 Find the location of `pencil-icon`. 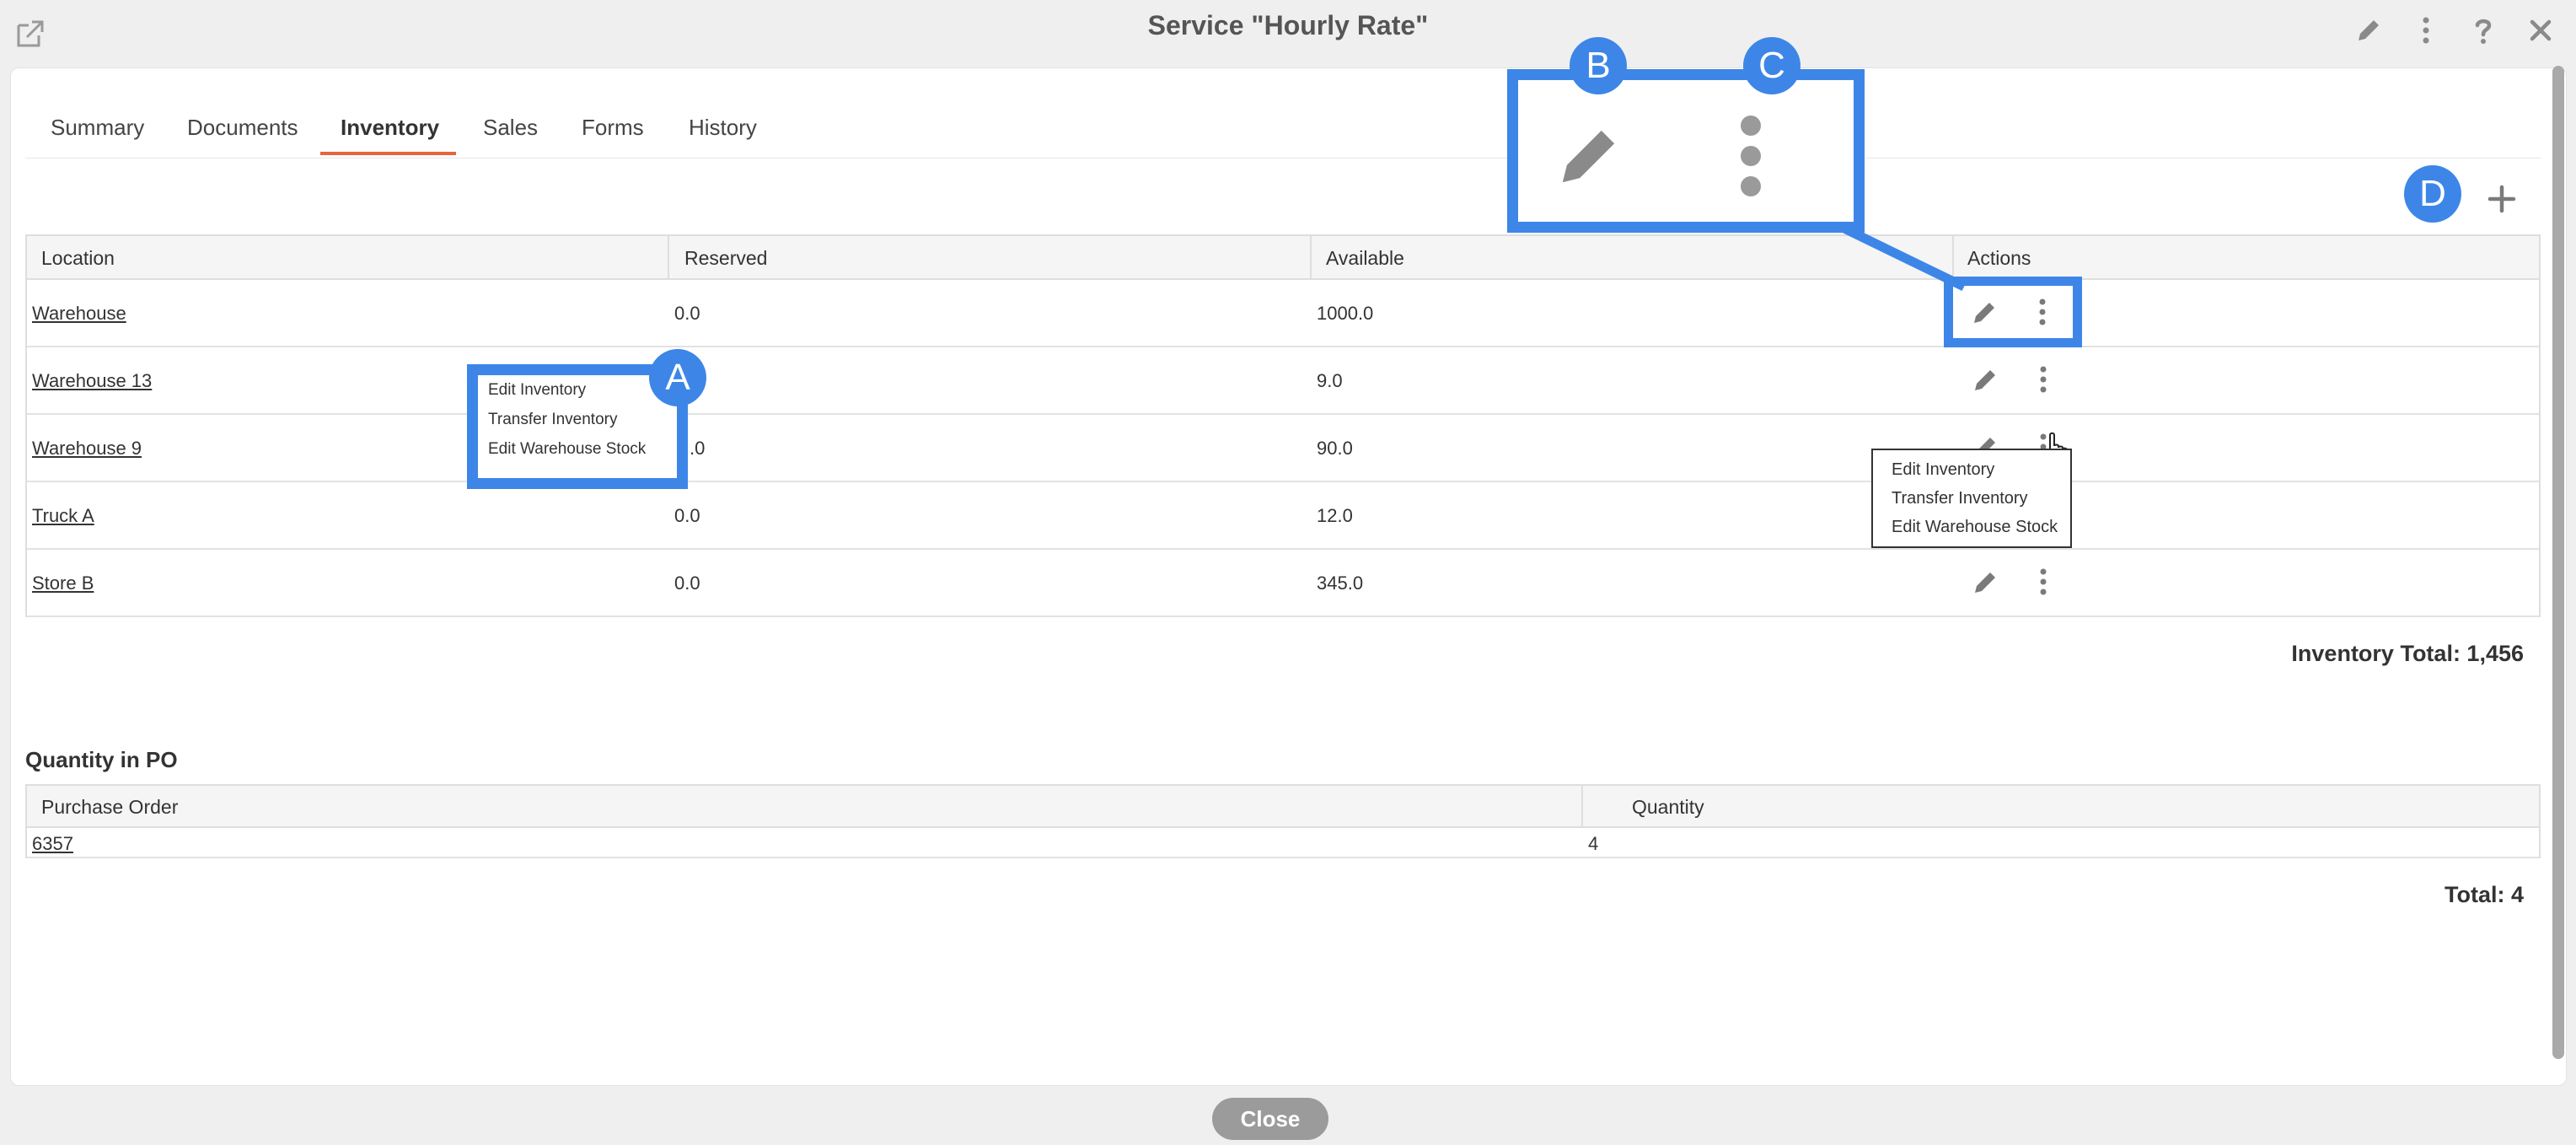

pencil-icon is located at coordinates (1590, 154).